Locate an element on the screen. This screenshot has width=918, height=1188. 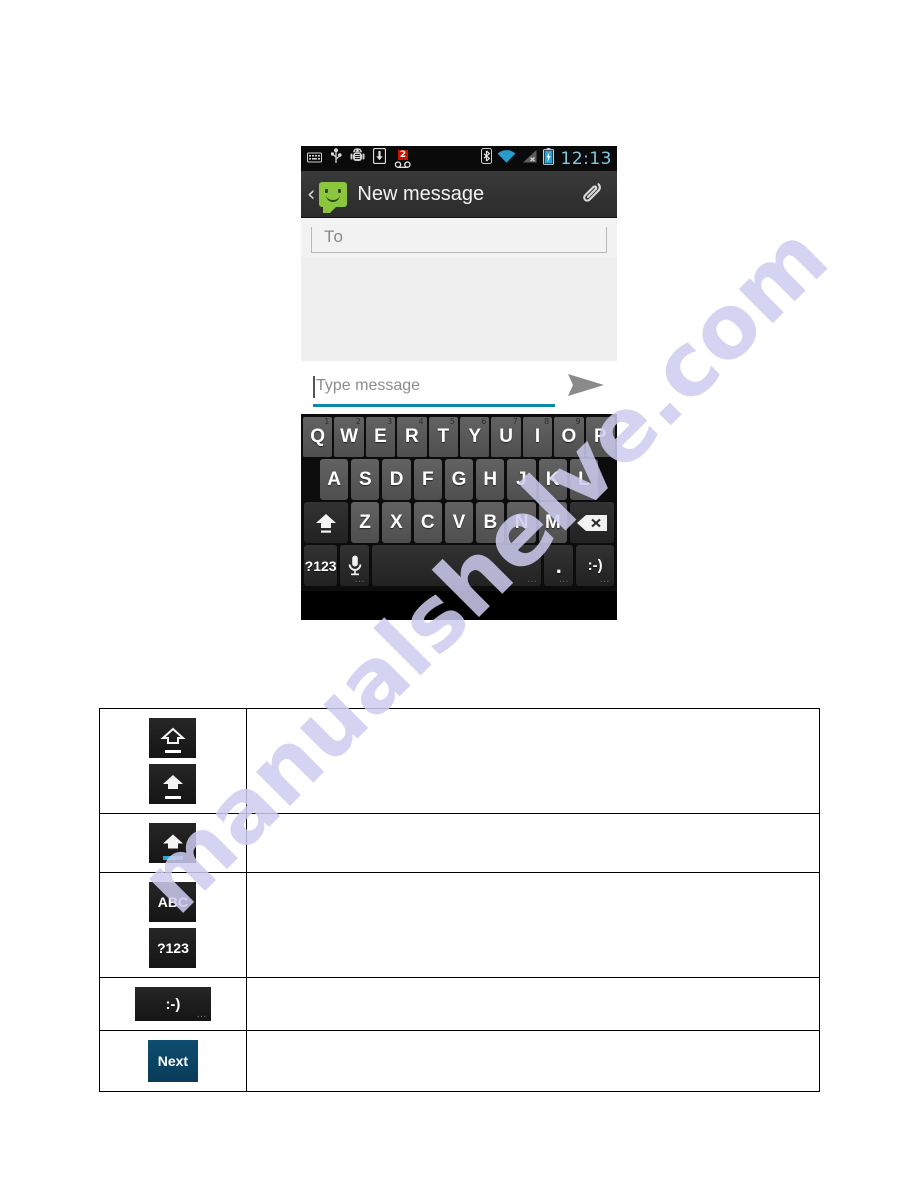
voicemail-icon: 2 is located at coordinates (403, 158).